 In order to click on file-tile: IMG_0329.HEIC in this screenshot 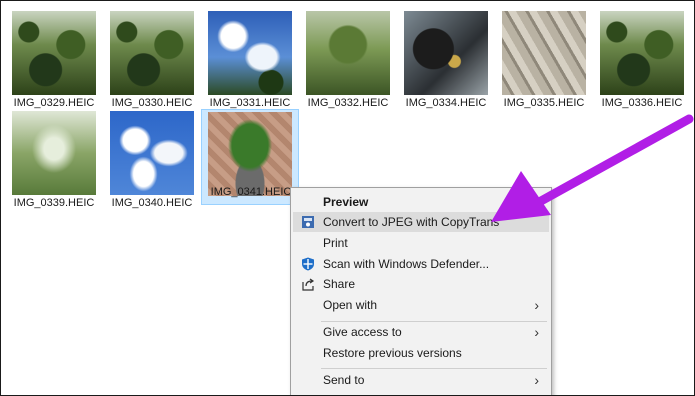, I will do `click(54, 59)`.